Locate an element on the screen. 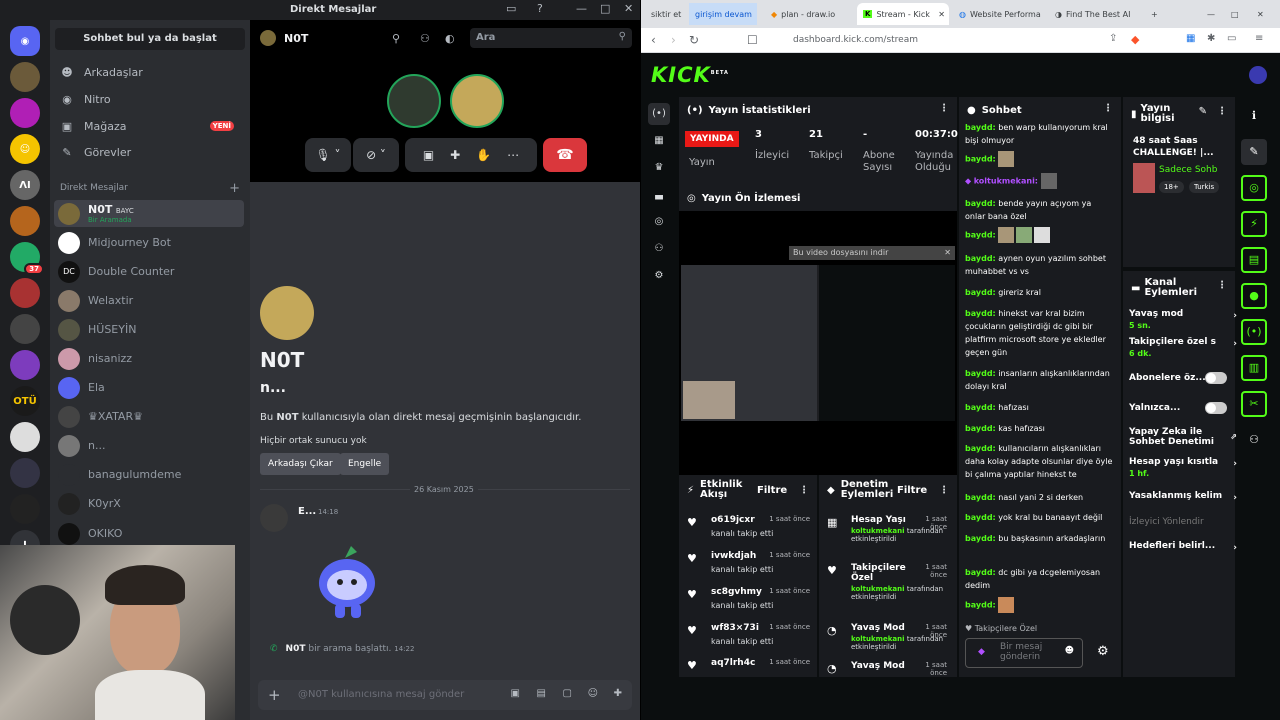  url-field: dashboard.kick.com/stream is located at coordinates (891, 40).